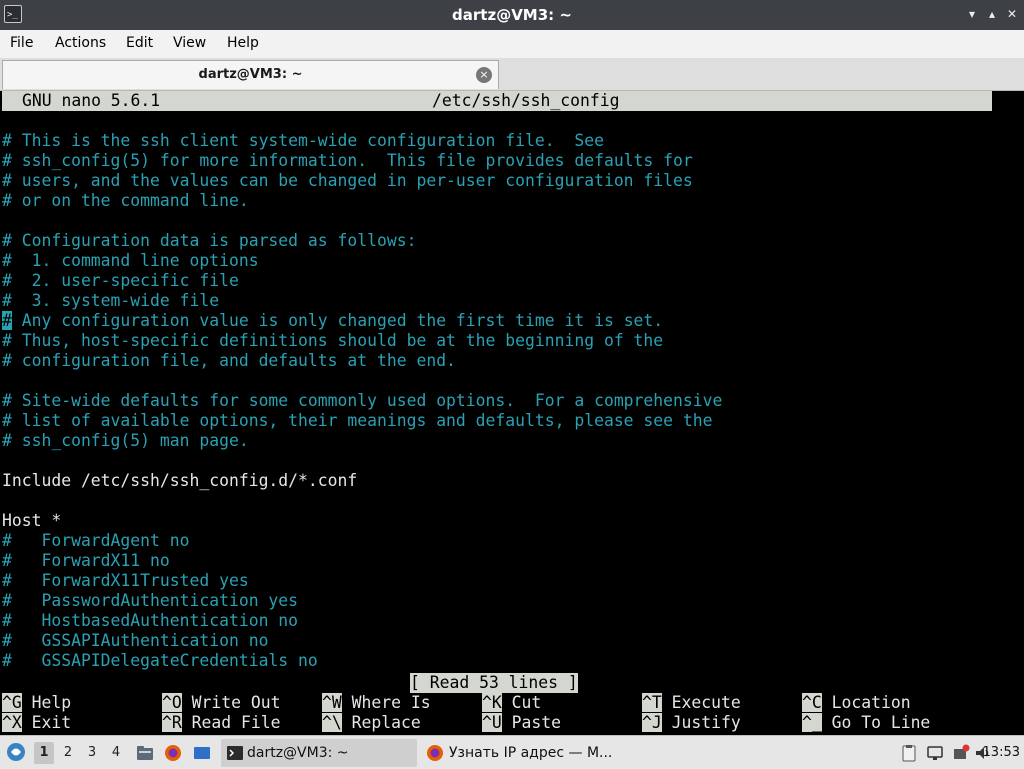  I want to click on shortcut-key: ^T, so click(652, 702).